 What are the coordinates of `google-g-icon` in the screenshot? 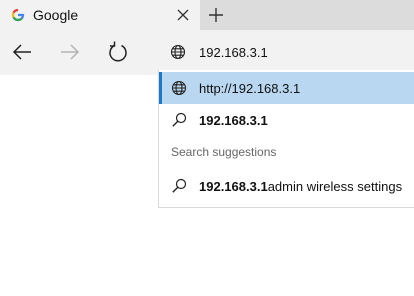 It's located at (18, 15).